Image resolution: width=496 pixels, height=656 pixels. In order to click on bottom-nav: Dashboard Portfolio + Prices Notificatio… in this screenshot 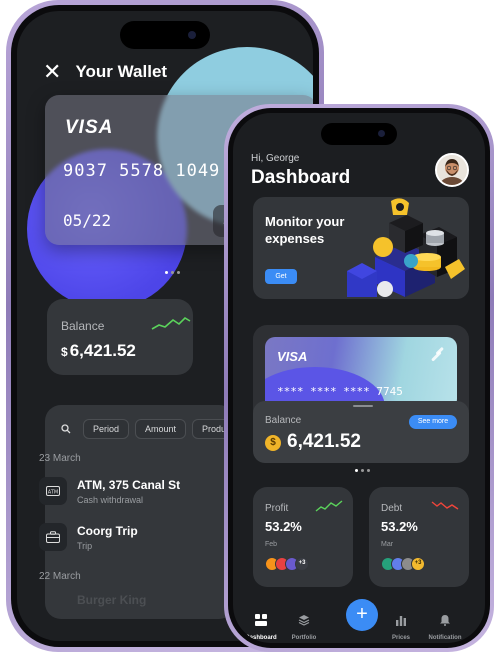, I will do `click(359, 621)`.